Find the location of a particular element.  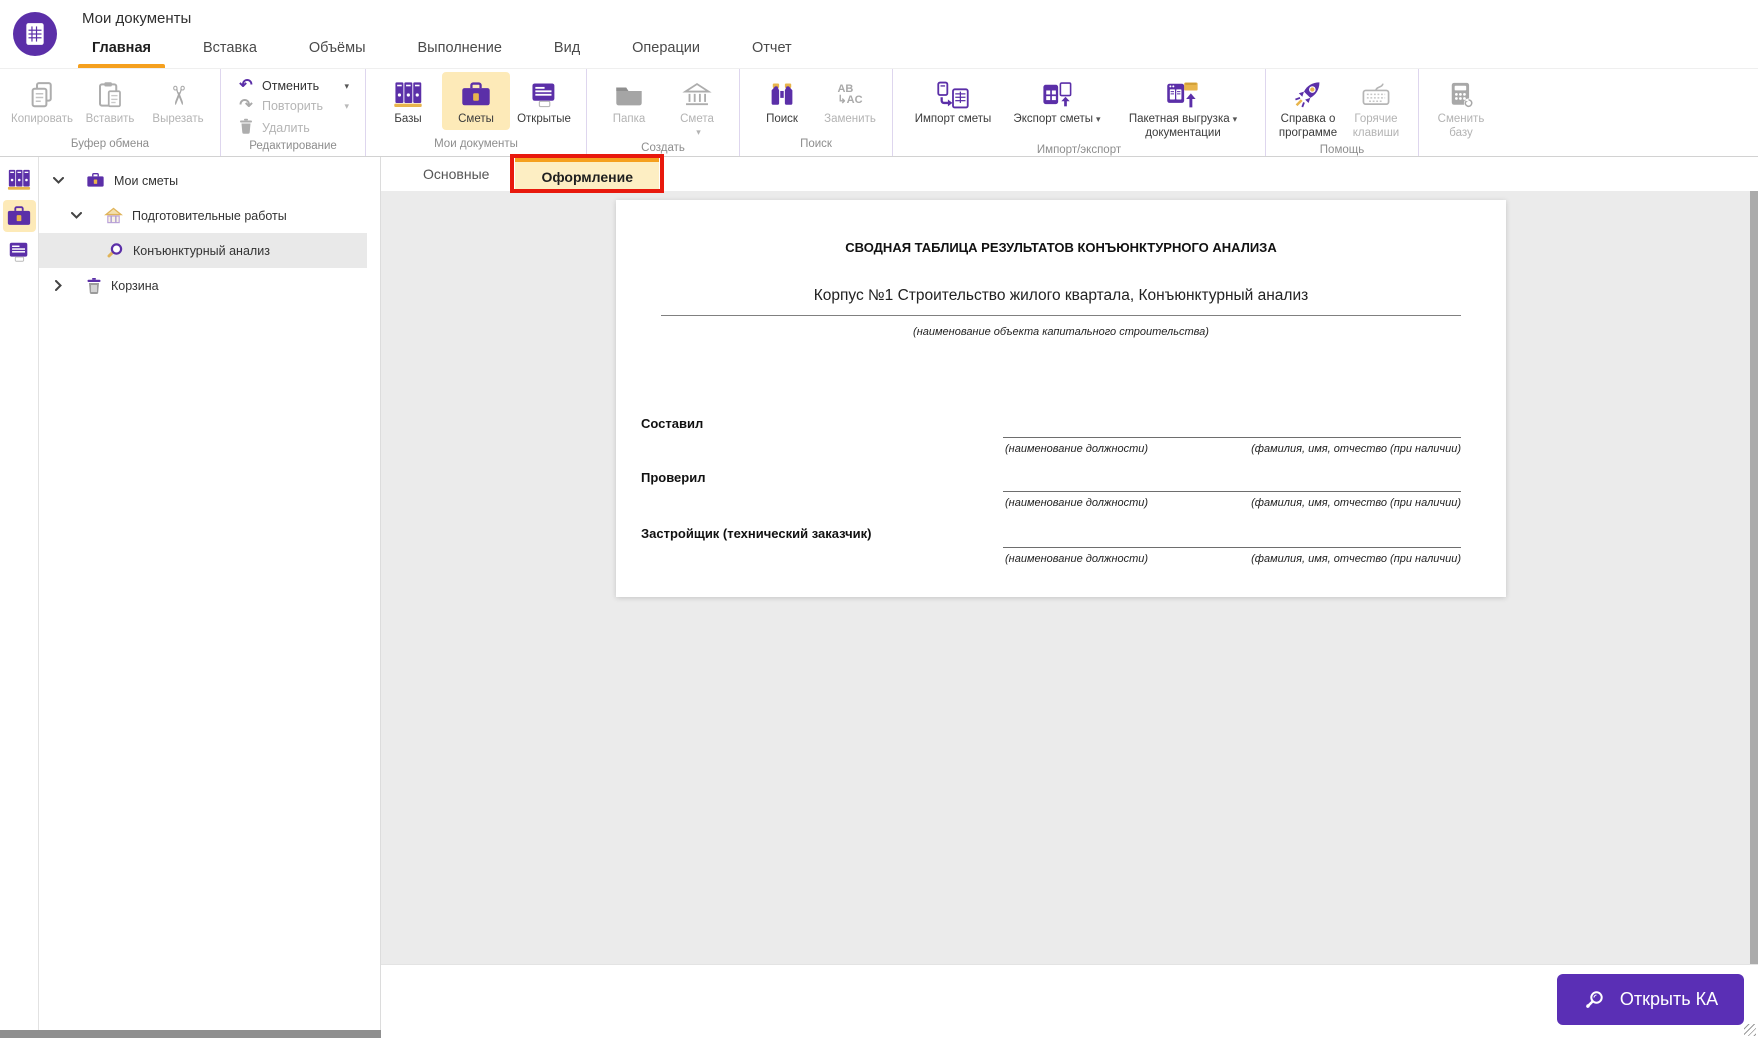

sidebar-horizontal-scrollbar is located at coordinates (190, 1034).